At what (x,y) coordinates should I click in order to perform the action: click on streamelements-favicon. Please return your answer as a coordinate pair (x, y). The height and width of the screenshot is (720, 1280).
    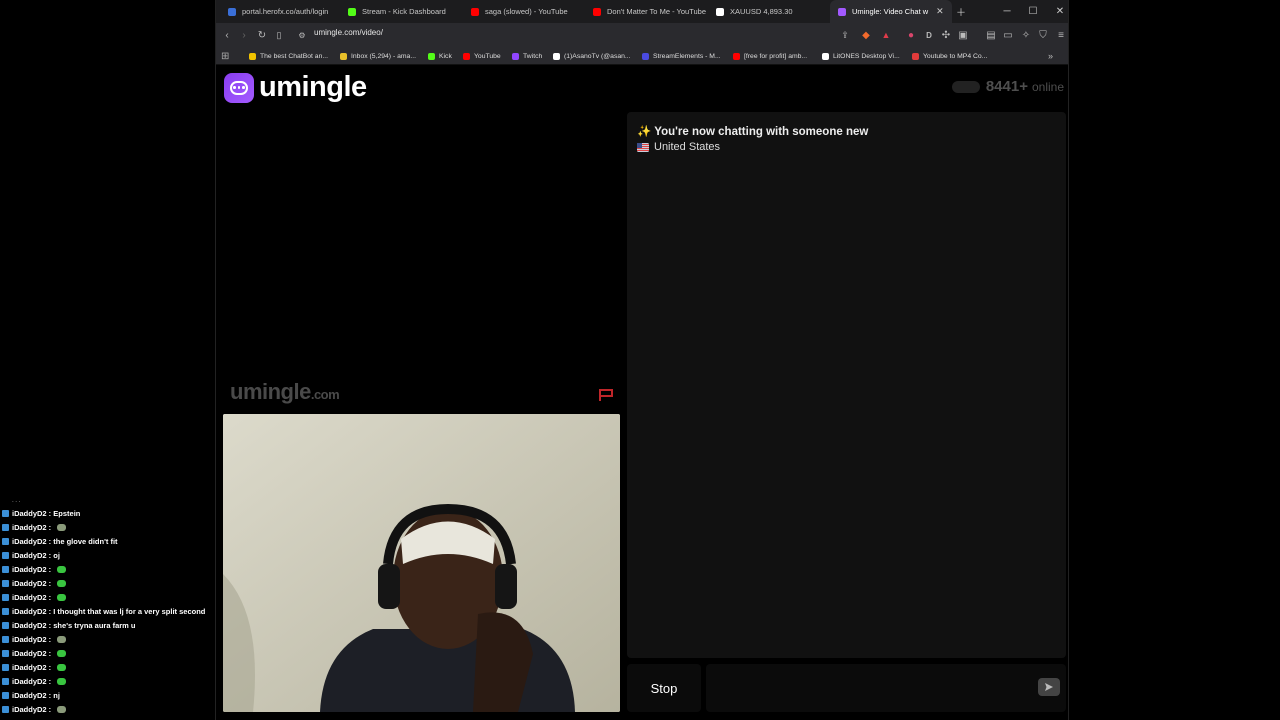
    Looking at the image, I should click on (645, 56).